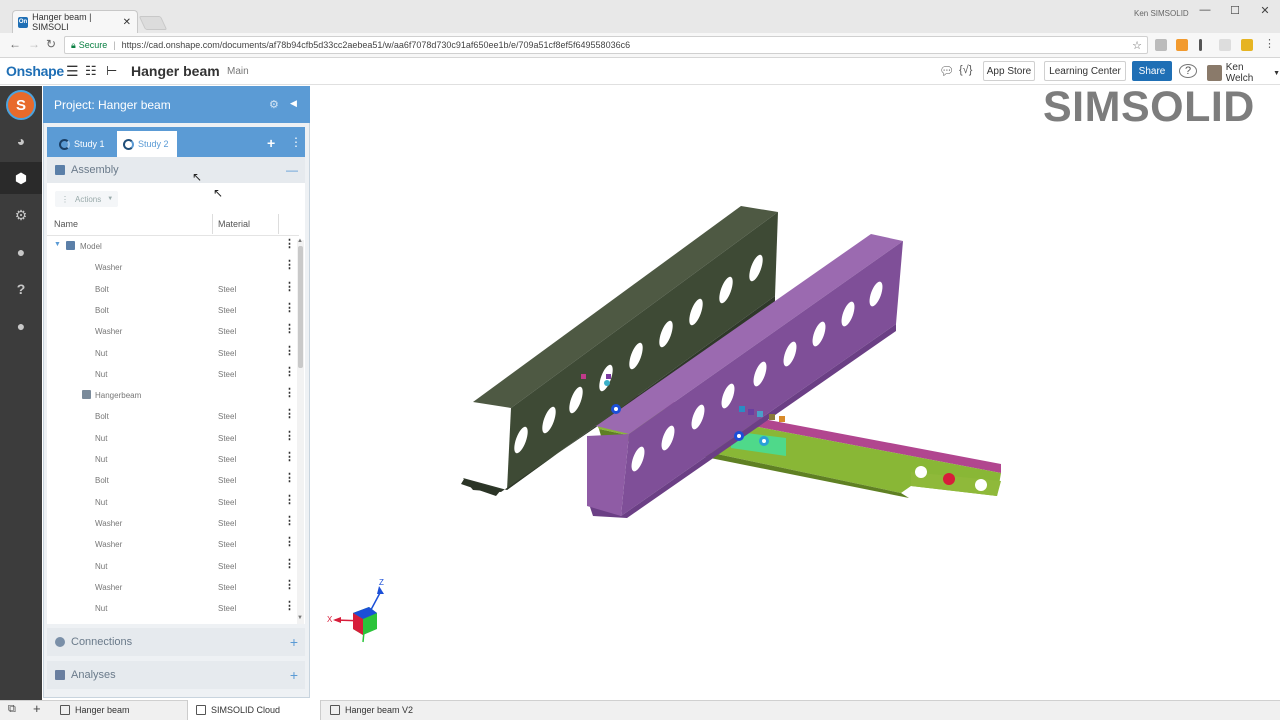 The image size is (1280, 720). Describe the element at coordinates (171, 395) in the screenshot. I see `tree-row: Hangerbeam ⋮` at that location.